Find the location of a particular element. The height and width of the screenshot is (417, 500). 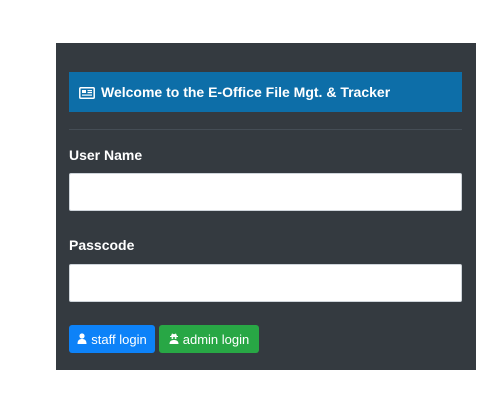

user-secret-icon is located at coordinates (174, 339).